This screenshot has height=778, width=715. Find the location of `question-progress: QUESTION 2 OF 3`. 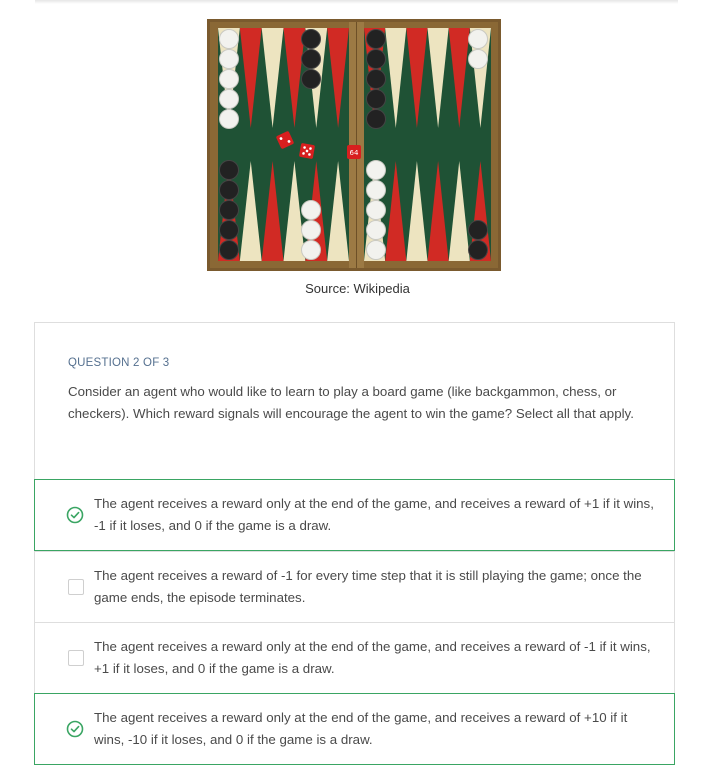

question-progress: QUESTION 2 OF 3 is located at coordinates (119, 363).